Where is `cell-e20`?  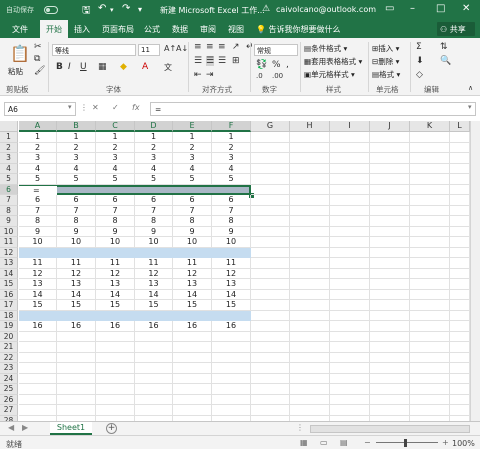
cell-e20 is located at coordinates (192, 336).